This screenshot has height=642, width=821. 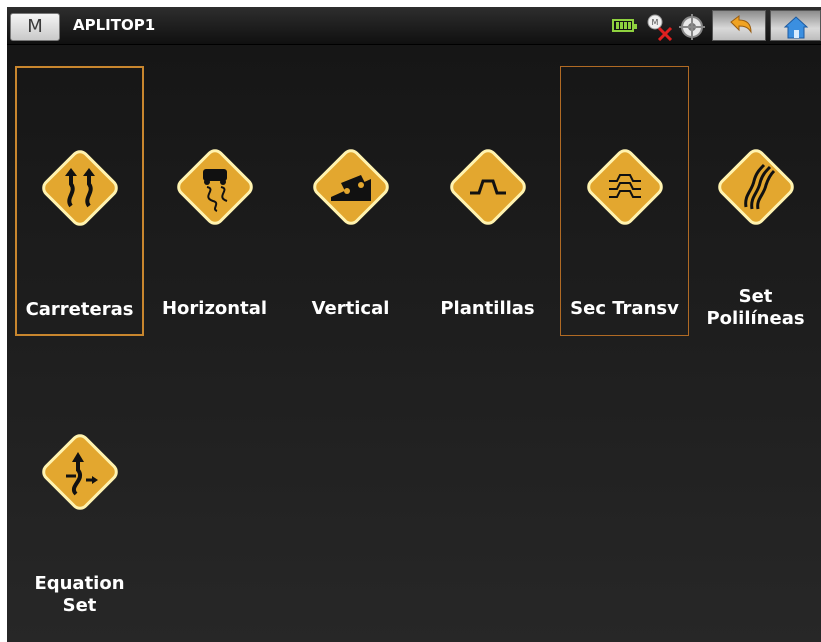 What do you see at coordinates (624, 187) in the screenshot?
I see `cross-sections-icon` at bounding box center [624, 187].